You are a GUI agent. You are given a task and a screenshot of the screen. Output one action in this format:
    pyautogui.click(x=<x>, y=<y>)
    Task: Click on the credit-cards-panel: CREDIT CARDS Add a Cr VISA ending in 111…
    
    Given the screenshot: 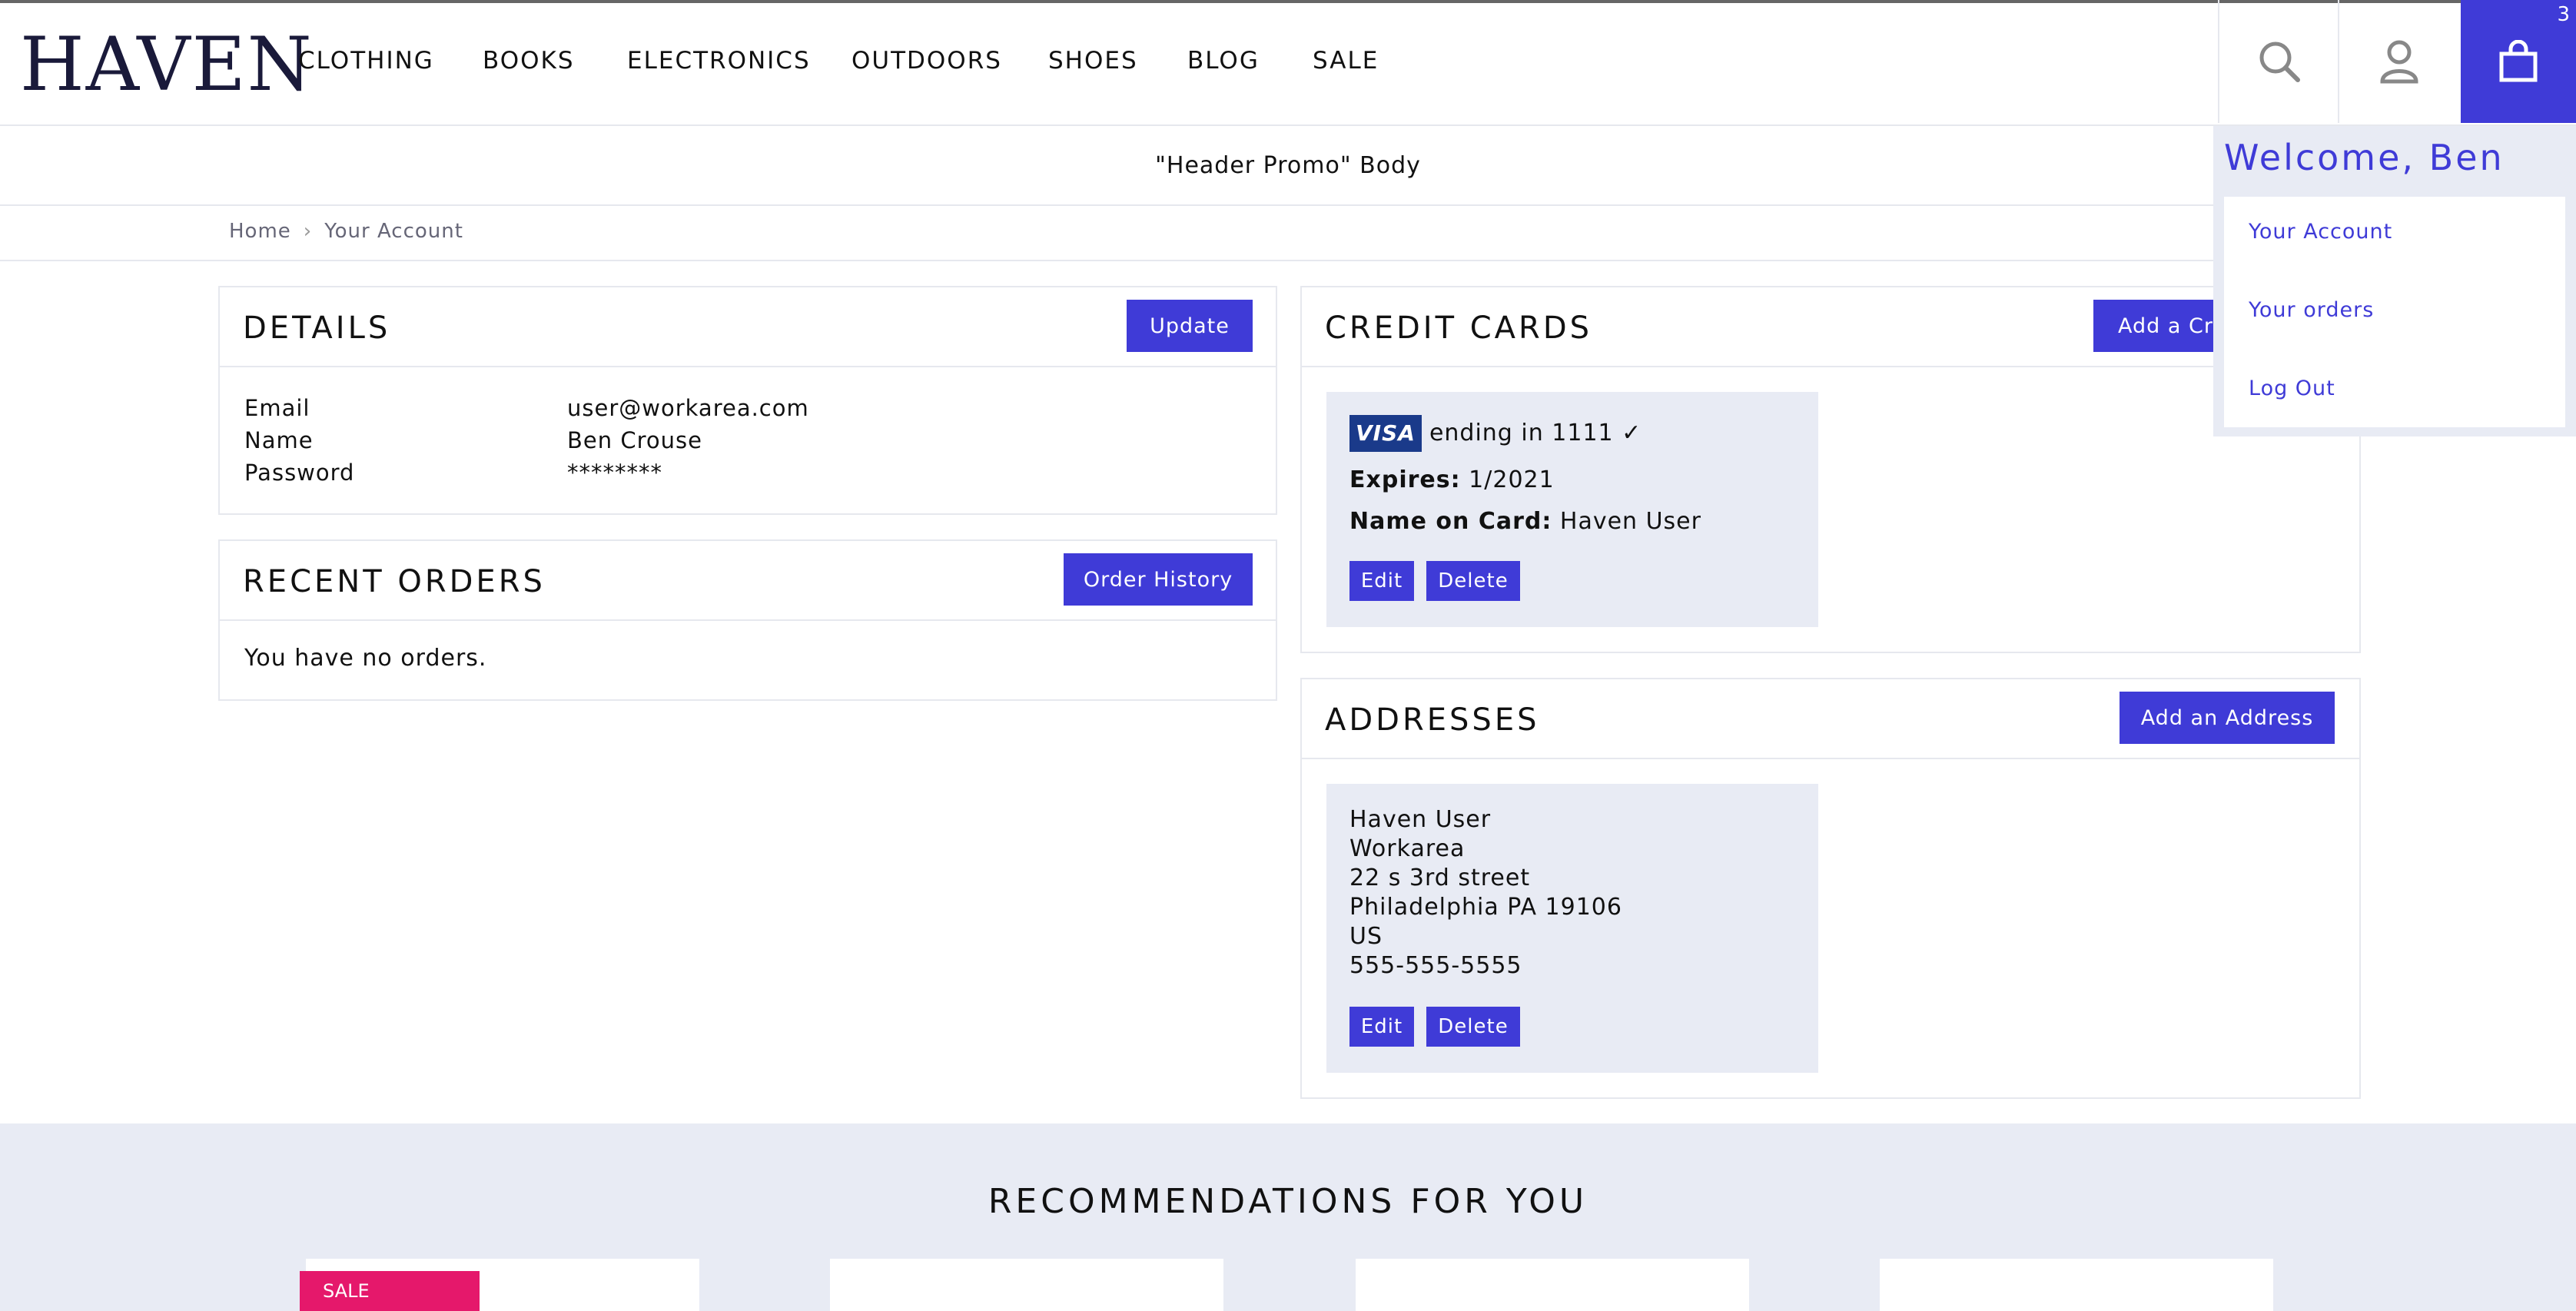 What is the action you would take?
    pyautogui.click(x=1830, y=469)
    